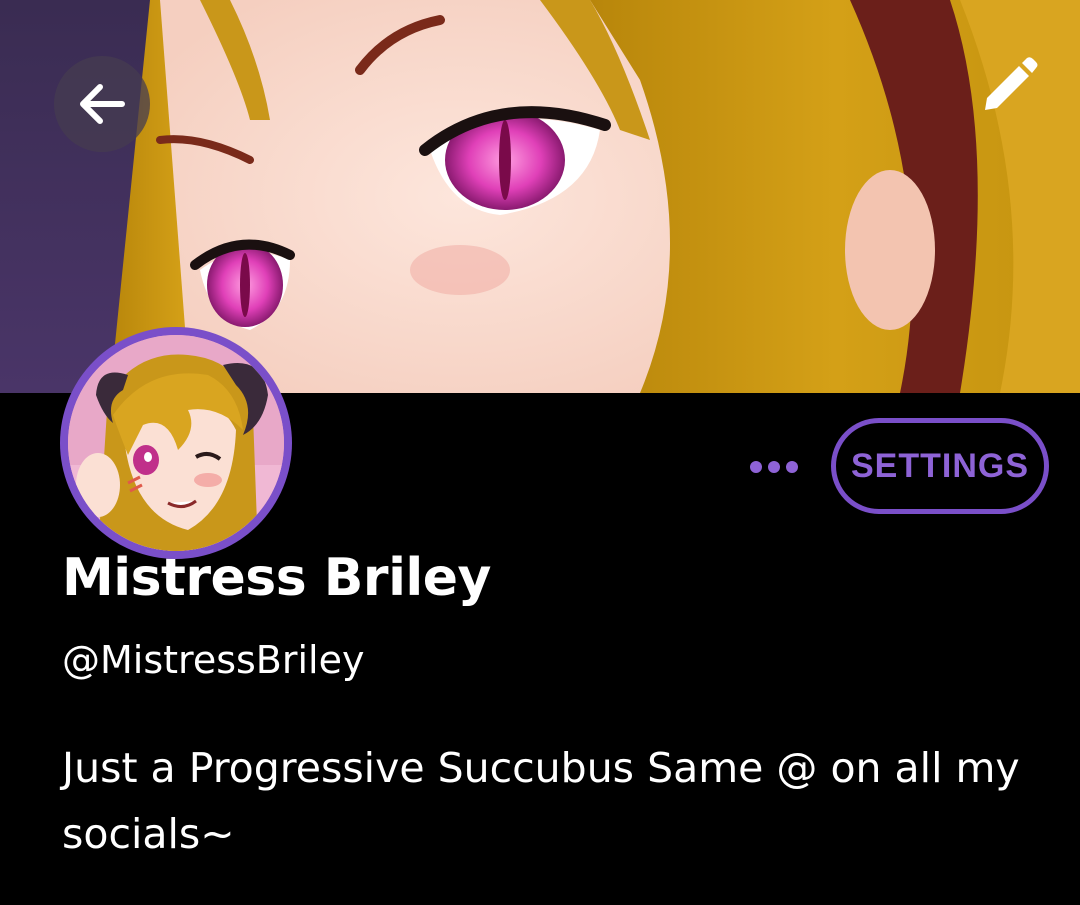 This screenshot has height=905, width=1080. I want to click on more-options-button, so click(774, 467).